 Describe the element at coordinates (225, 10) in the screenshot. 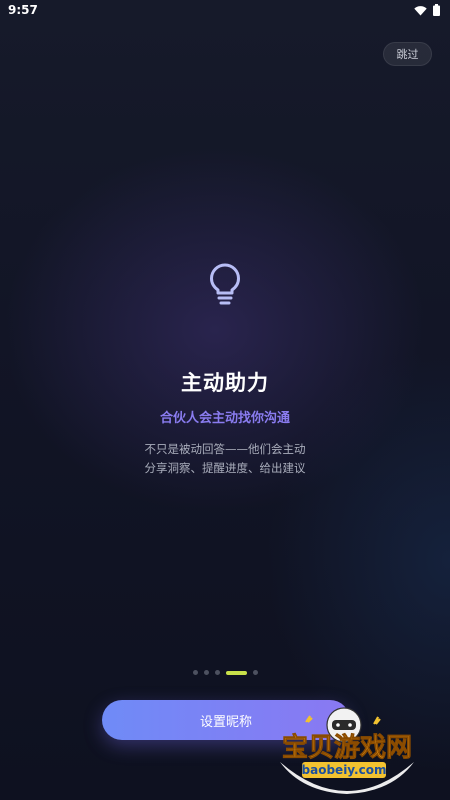

I see `status-bar: 9:57` at that location.